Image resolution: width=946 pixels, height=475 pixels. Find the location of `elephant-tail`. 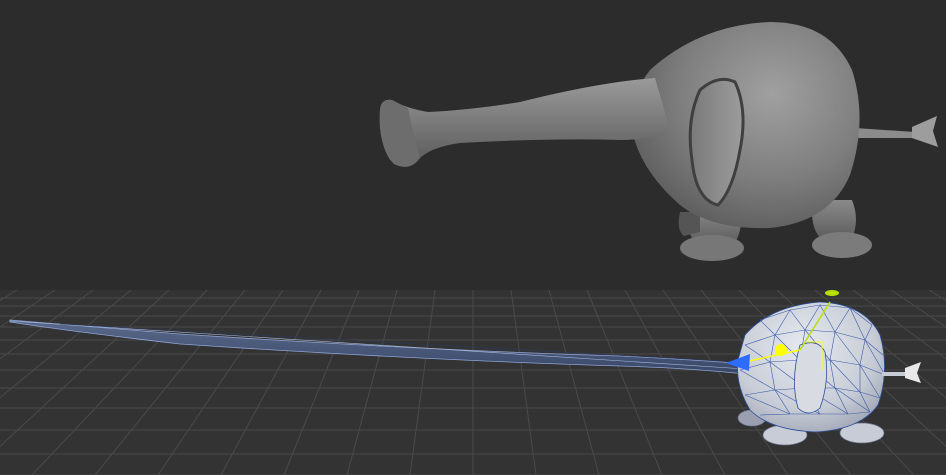

elephant-tail is located at coordinates (896, 131).